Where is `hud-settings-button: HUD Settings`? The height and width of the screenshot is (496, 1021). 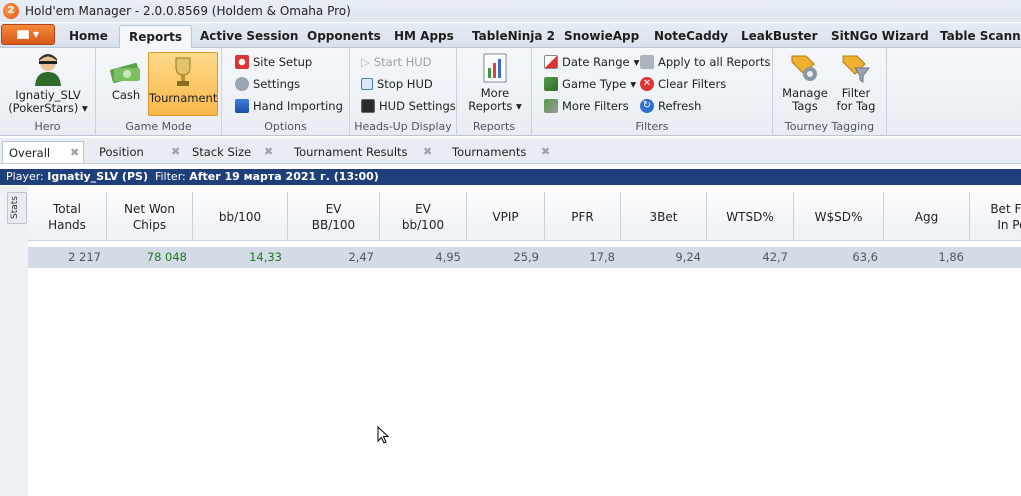 hud-settings-button: HUD Settings is located at coordinates (408, 106).